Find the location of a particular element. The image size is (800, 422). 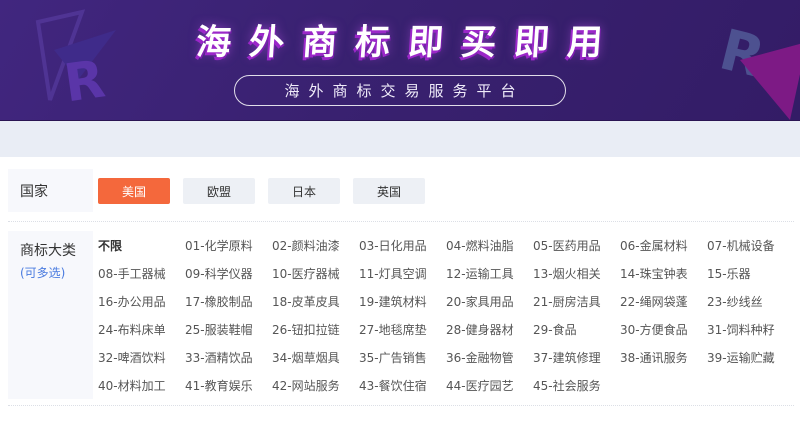

category-option: 32-啤酒饮料 is located at coordinates (141, 357).